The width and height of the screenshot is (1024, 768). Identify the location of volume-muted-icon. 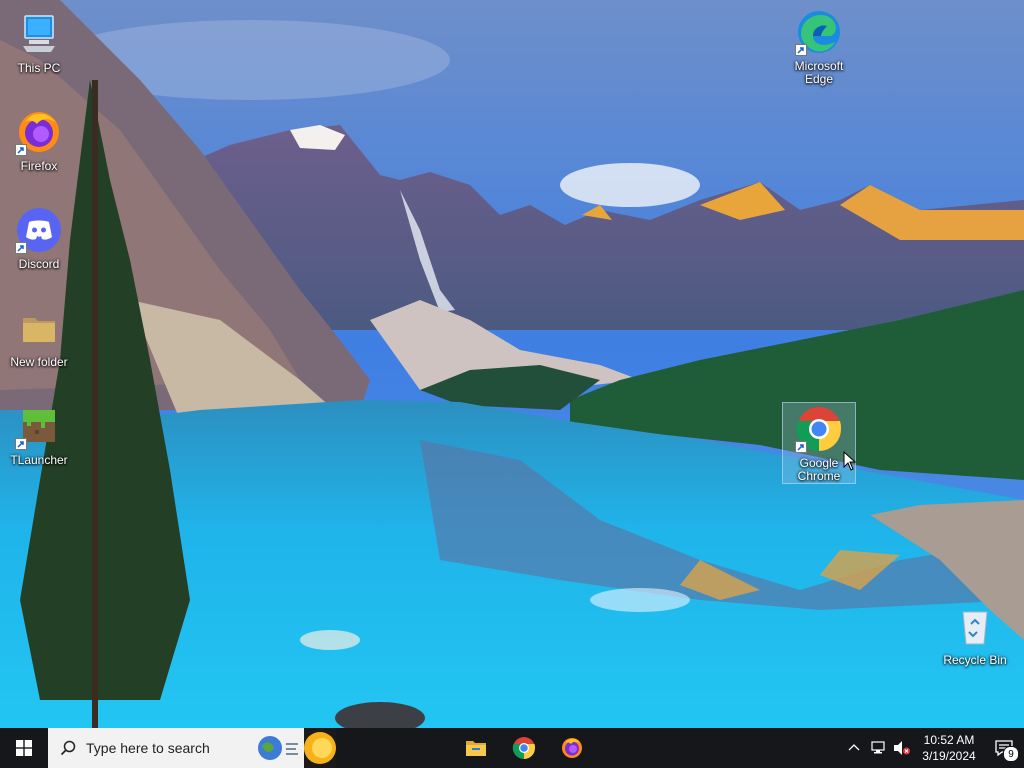
(902, 748).